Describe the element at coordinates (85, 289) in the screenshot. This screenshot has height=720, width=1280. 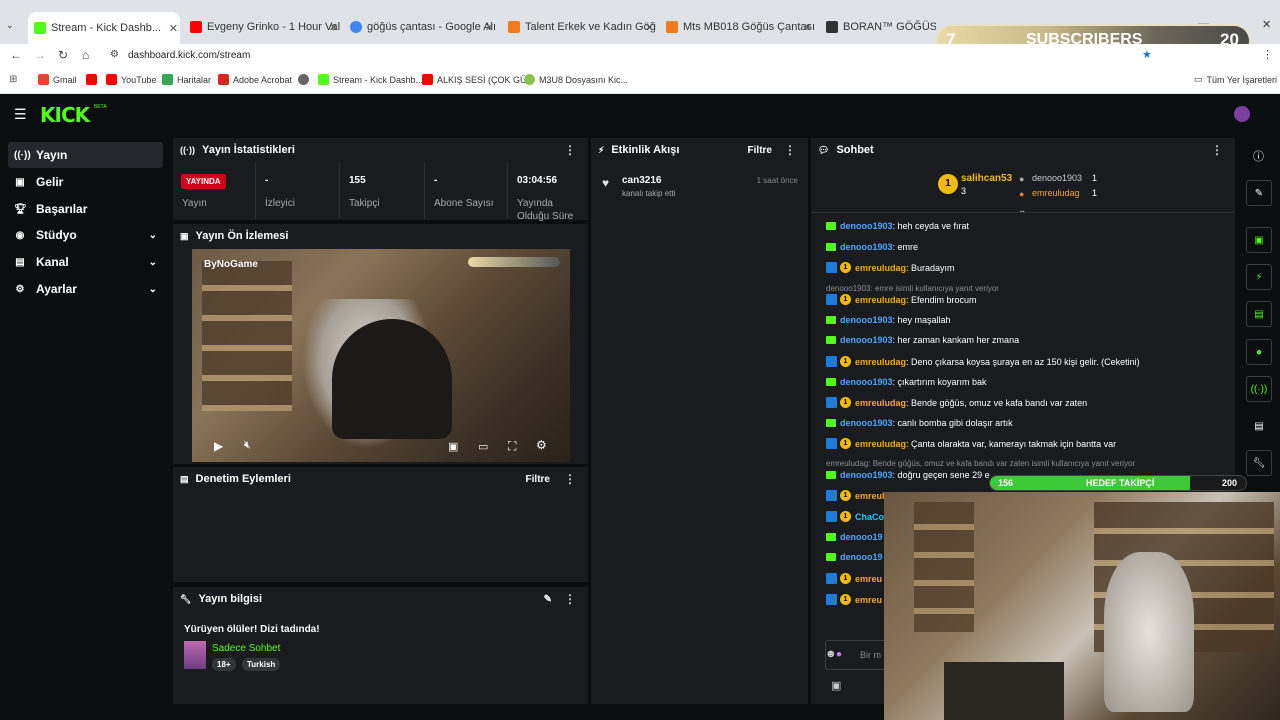
I see `sidebar-item-ayarlar: ⚙ Ayarlar ⌄` at that location.